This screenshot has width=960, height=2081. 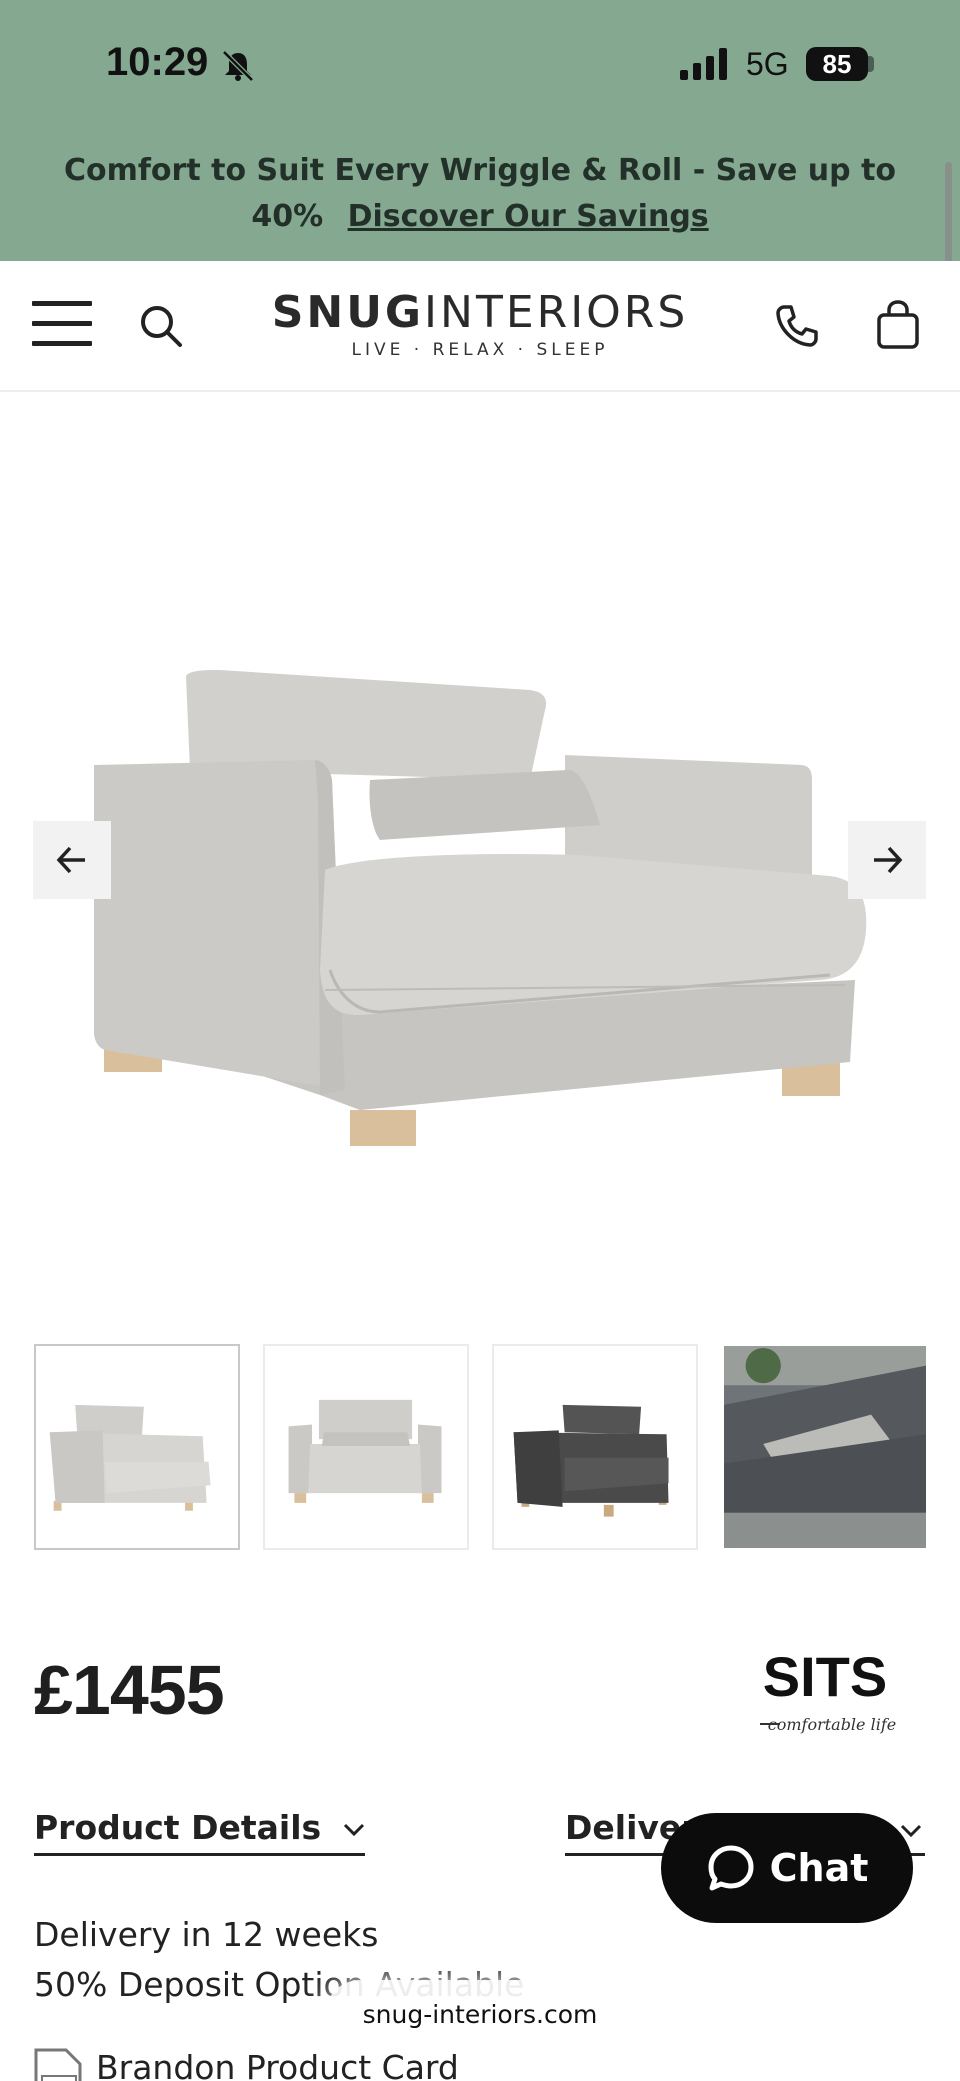 I want to click on sits-brand-logo: SITS comfortable life, so click(x=828, y=1692).